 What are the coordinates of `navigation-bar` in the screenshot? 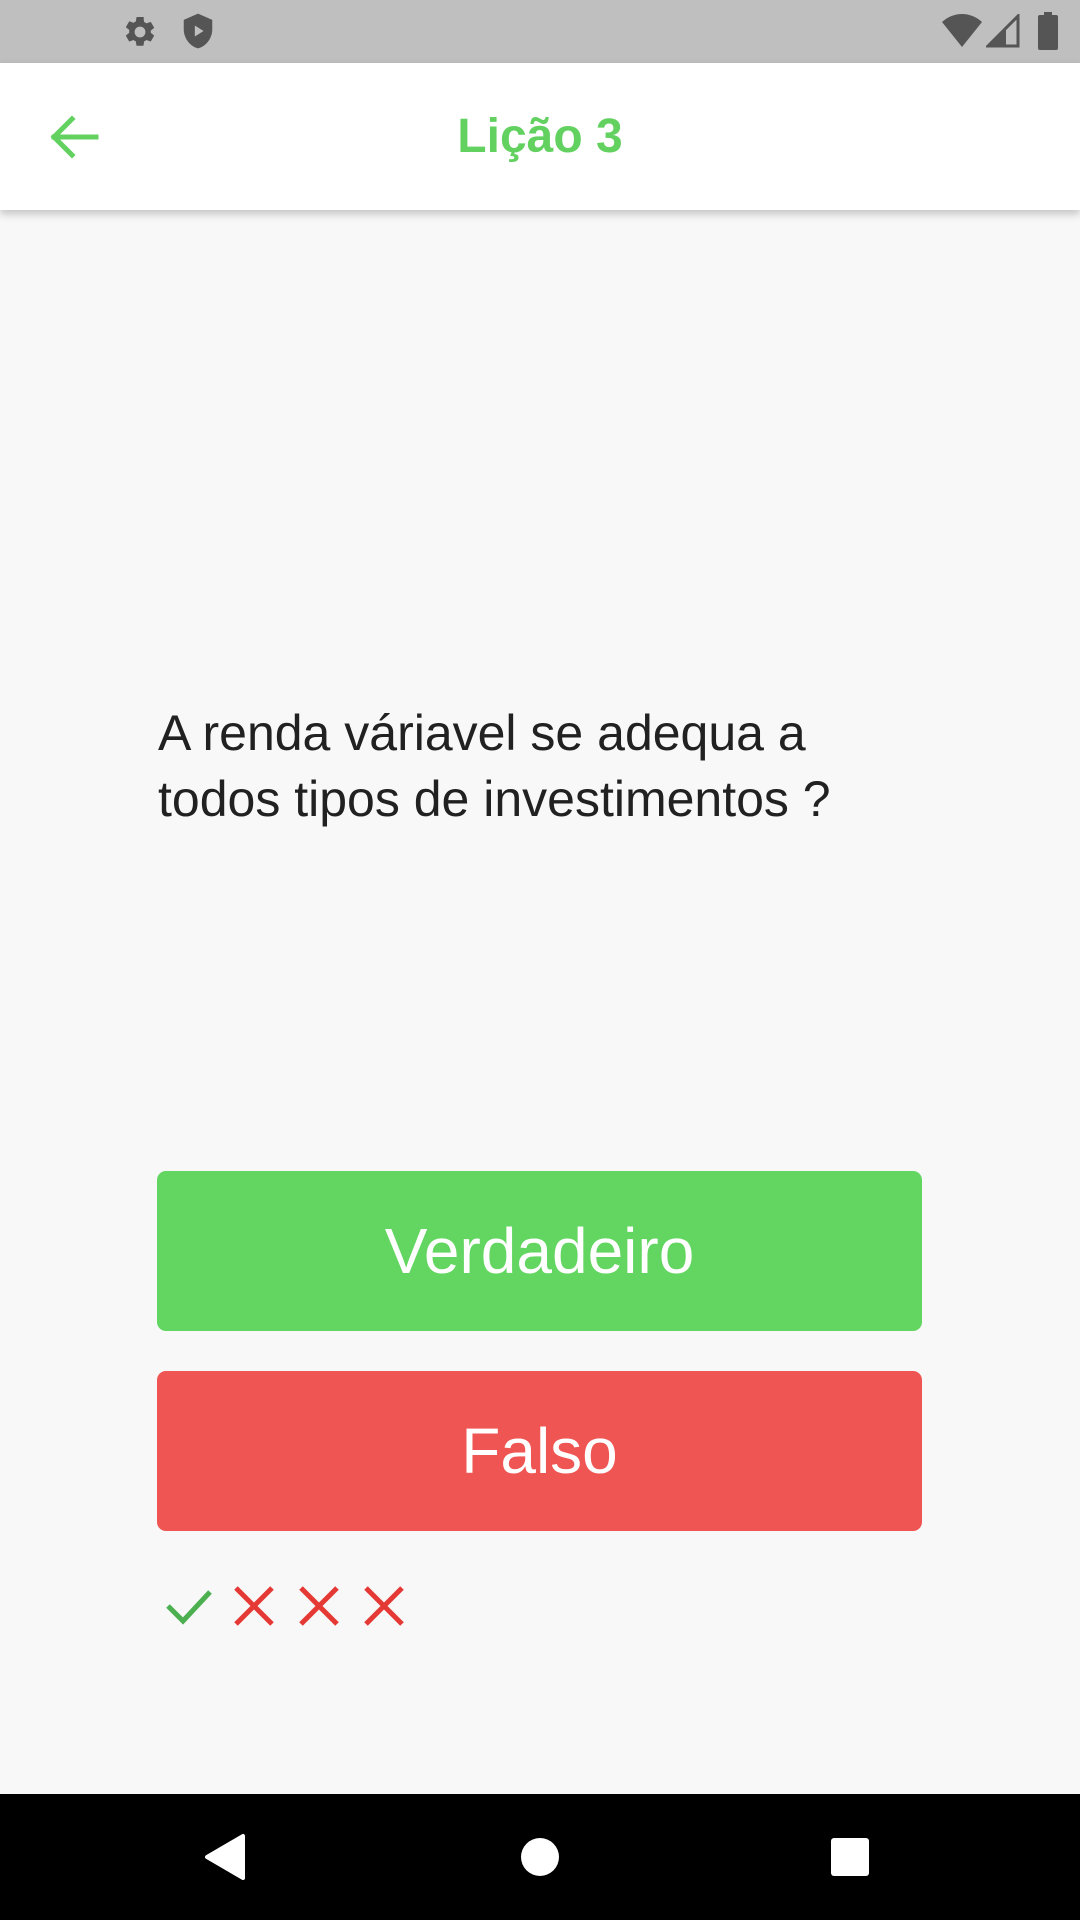 It's located at (540, 1857).